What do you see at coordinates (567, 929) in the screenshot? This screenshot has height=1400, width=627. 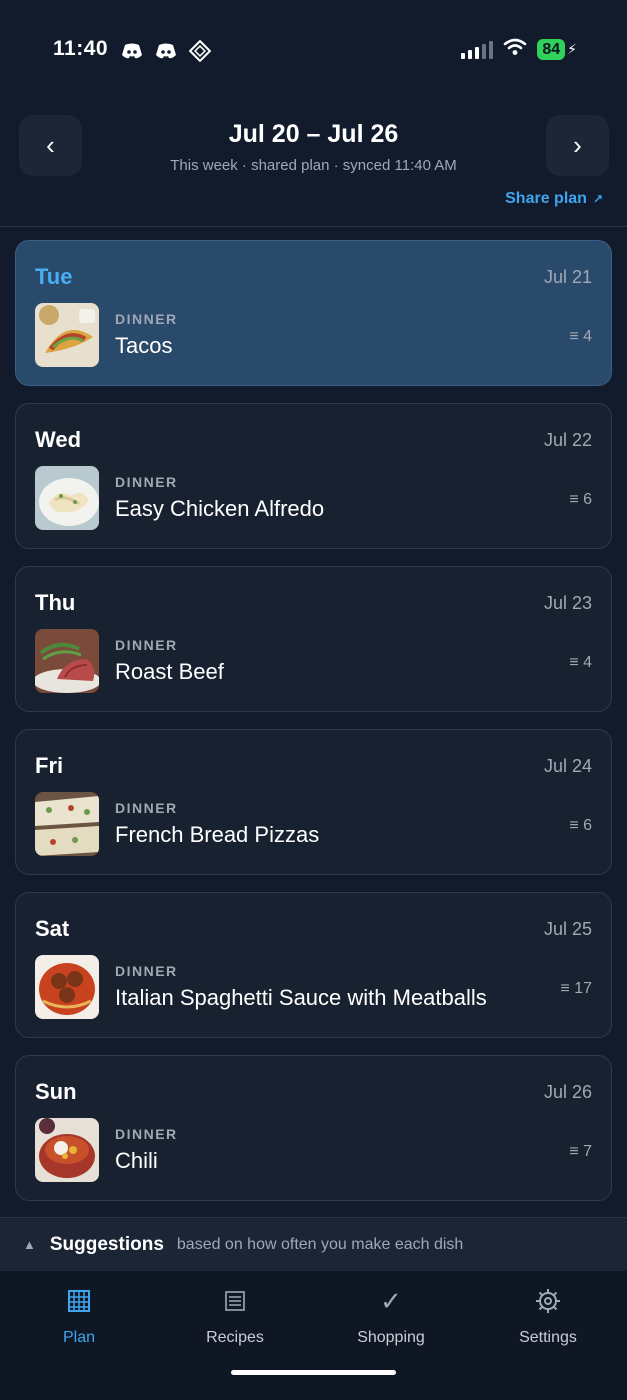 I see `day-date: Jul 25` at bounding box center [567, 929].